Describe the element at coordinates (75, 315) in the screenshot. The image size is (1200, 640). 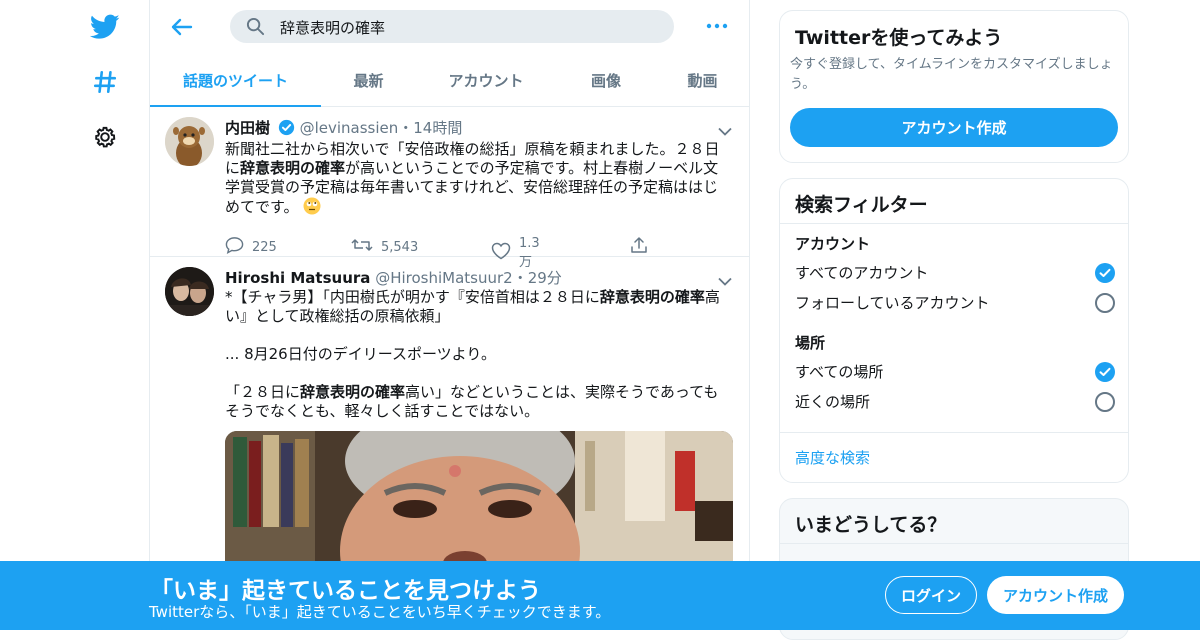
I see `left-nav` at that location.